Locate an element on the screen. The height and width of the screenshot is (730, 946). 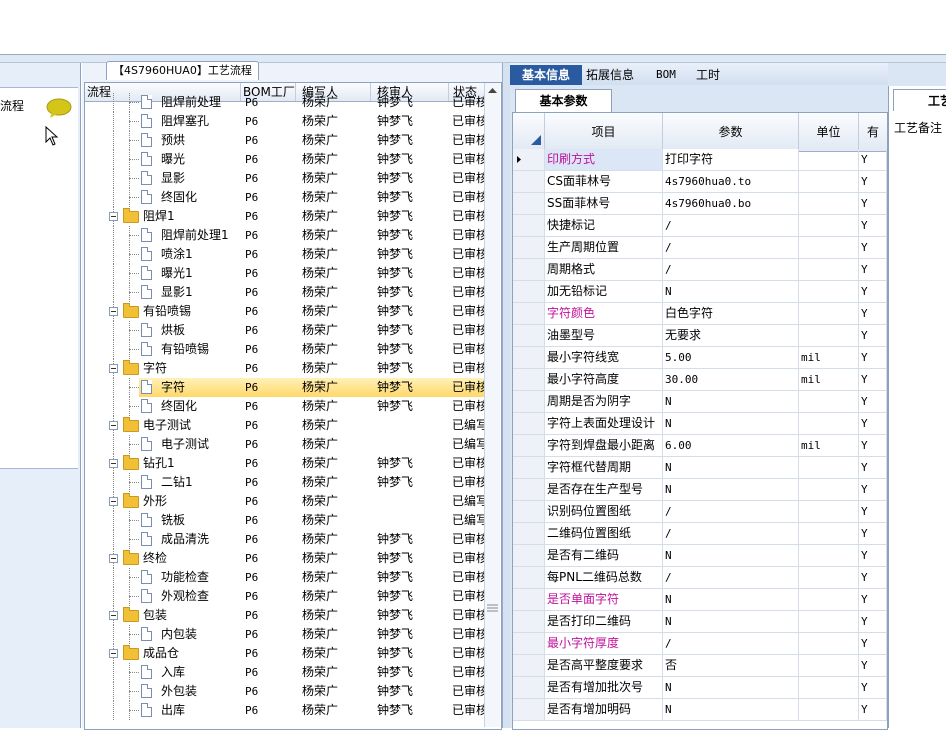
tab-basic-info: 基本信息 is located at coordinates (546, 75).